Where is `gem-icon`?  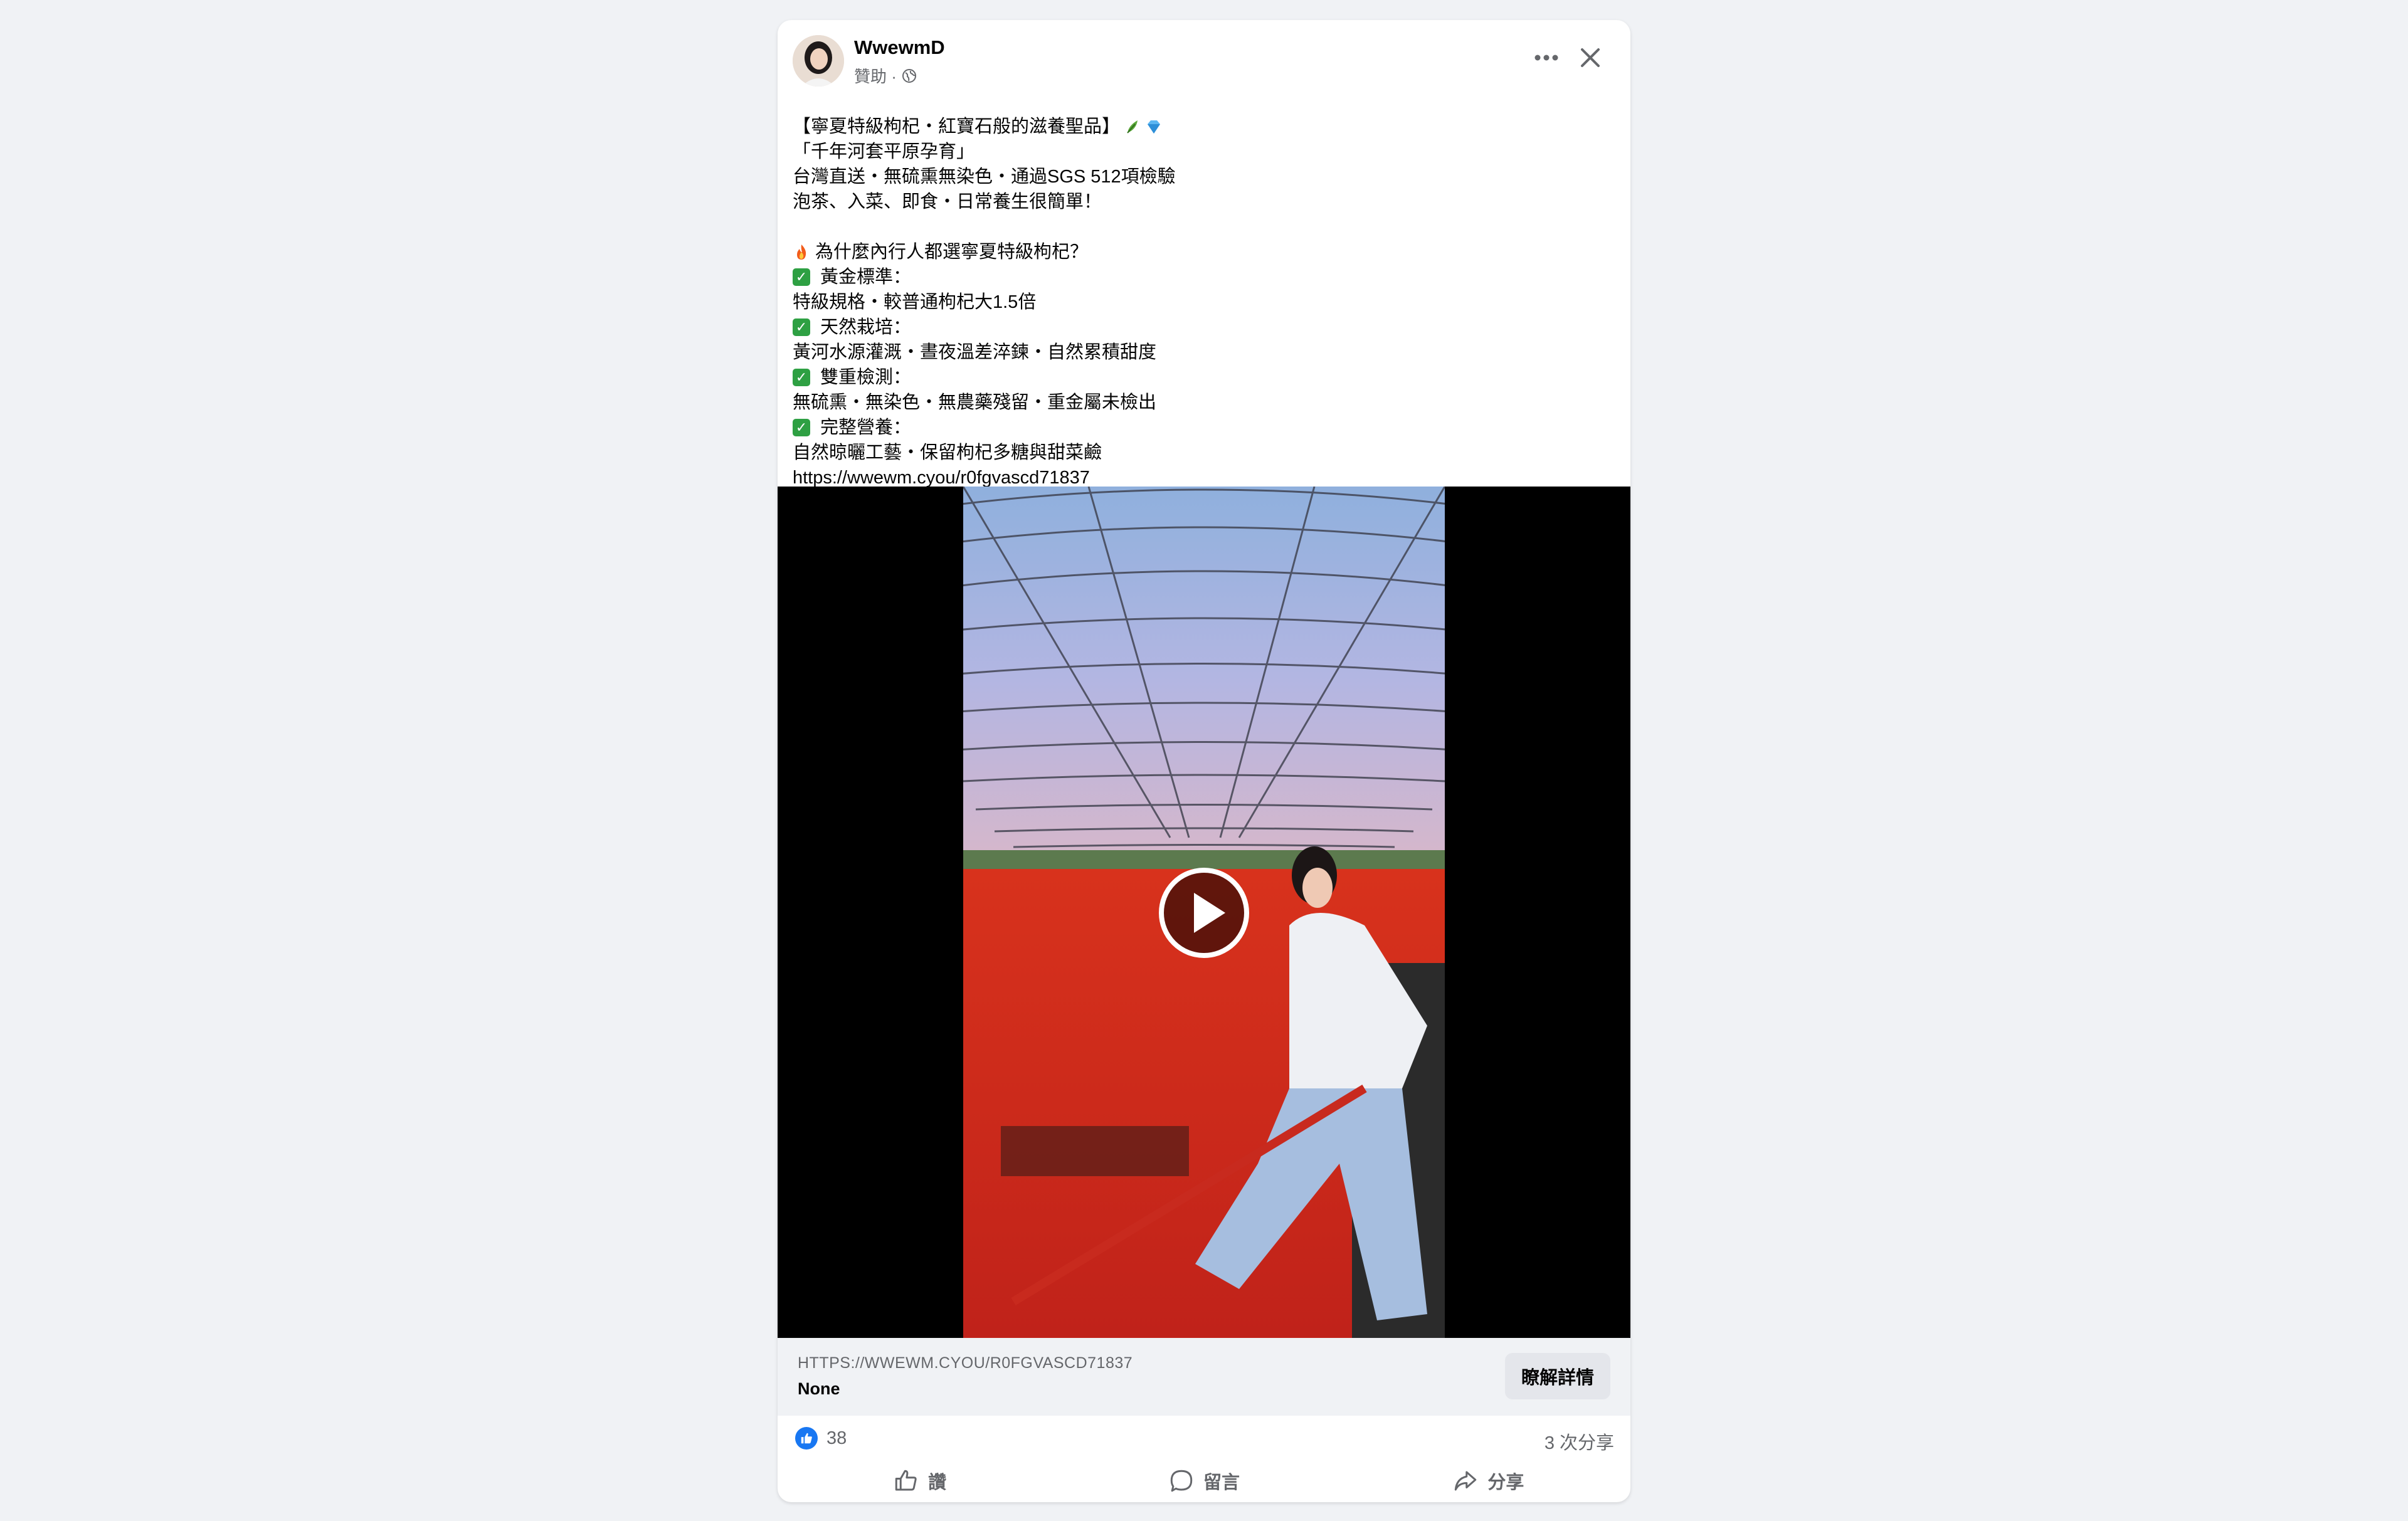
gem-icon is located at coordinates (1154, 127).